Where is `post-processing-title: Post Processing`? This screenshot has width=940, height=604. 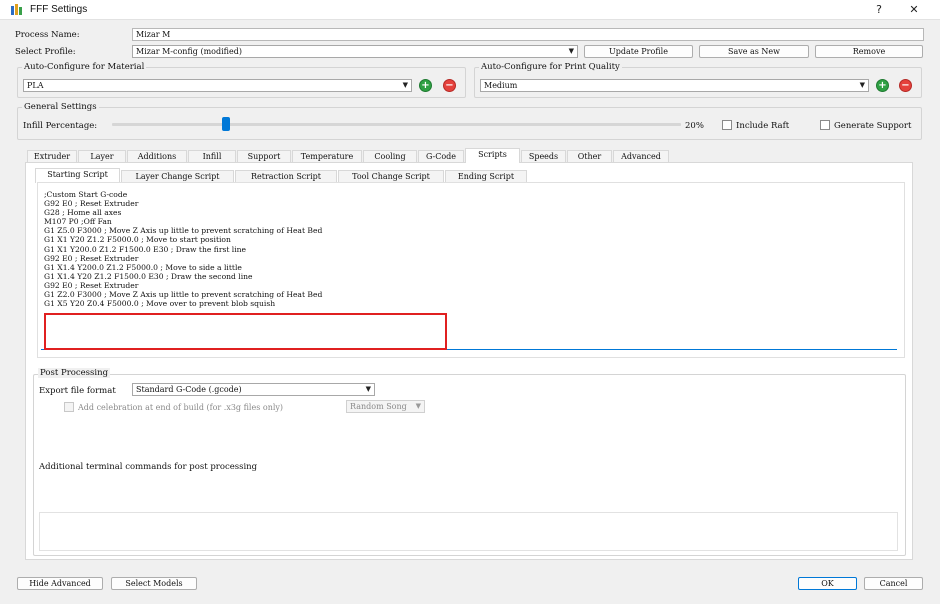
post-processing-title: Post Processing is located at coordinates (74, 373).